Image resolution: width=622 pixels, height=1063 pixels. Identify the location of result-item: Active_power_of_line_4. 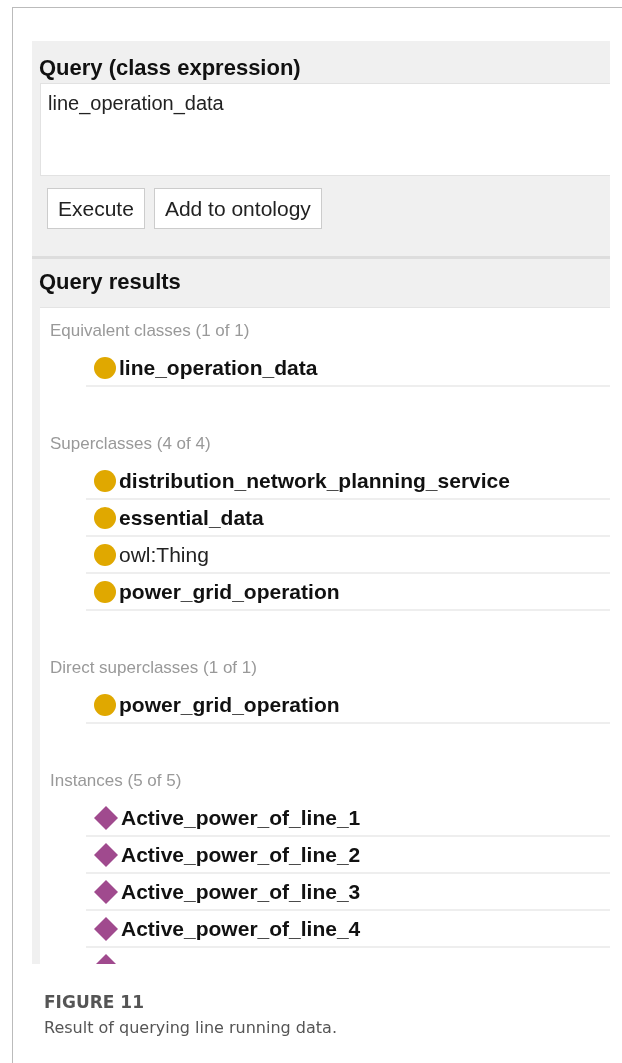
(241, 928).